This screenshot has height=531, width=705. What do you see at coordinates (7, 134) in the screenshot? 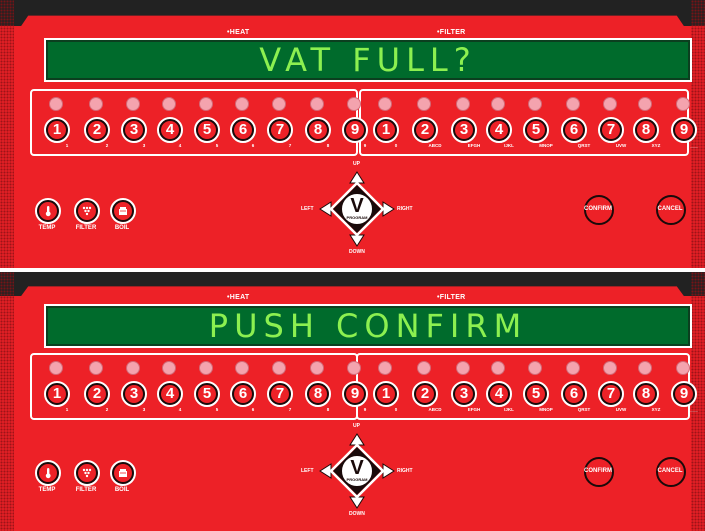
I see `panel-edge-pattern` at bounding box center [7, 134].